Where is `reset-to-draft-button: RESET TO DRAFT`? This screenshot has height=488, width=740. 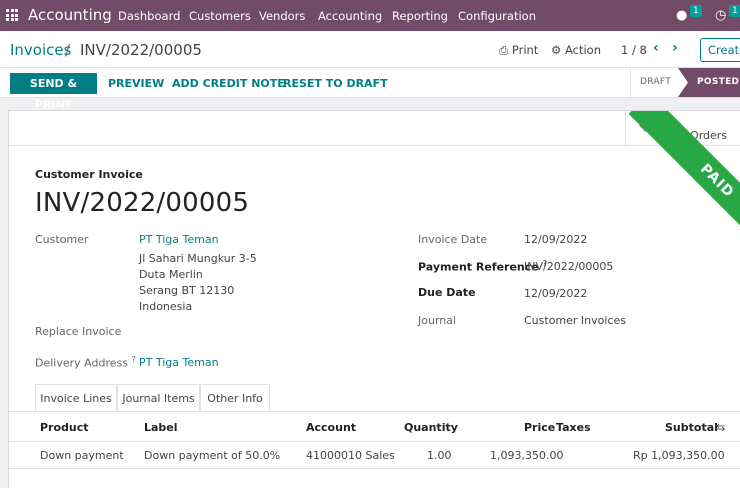 reset-to-draft-button: RESET TO DRAFT is located at coordinates (335, 83).